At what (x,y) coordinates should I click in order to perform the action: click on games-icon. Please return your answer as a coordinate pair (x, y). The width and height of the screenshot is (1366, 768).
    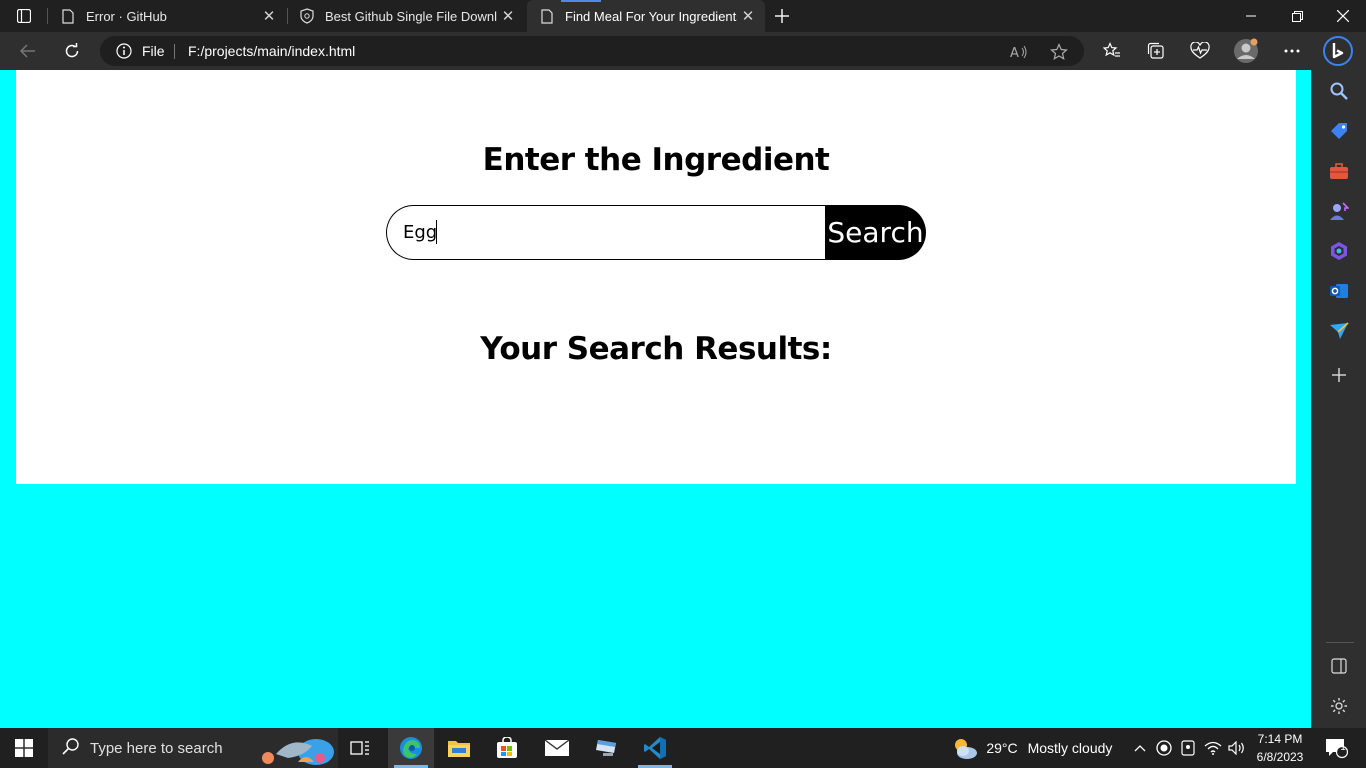
    Looking at the image, I should click on (1339, 211).